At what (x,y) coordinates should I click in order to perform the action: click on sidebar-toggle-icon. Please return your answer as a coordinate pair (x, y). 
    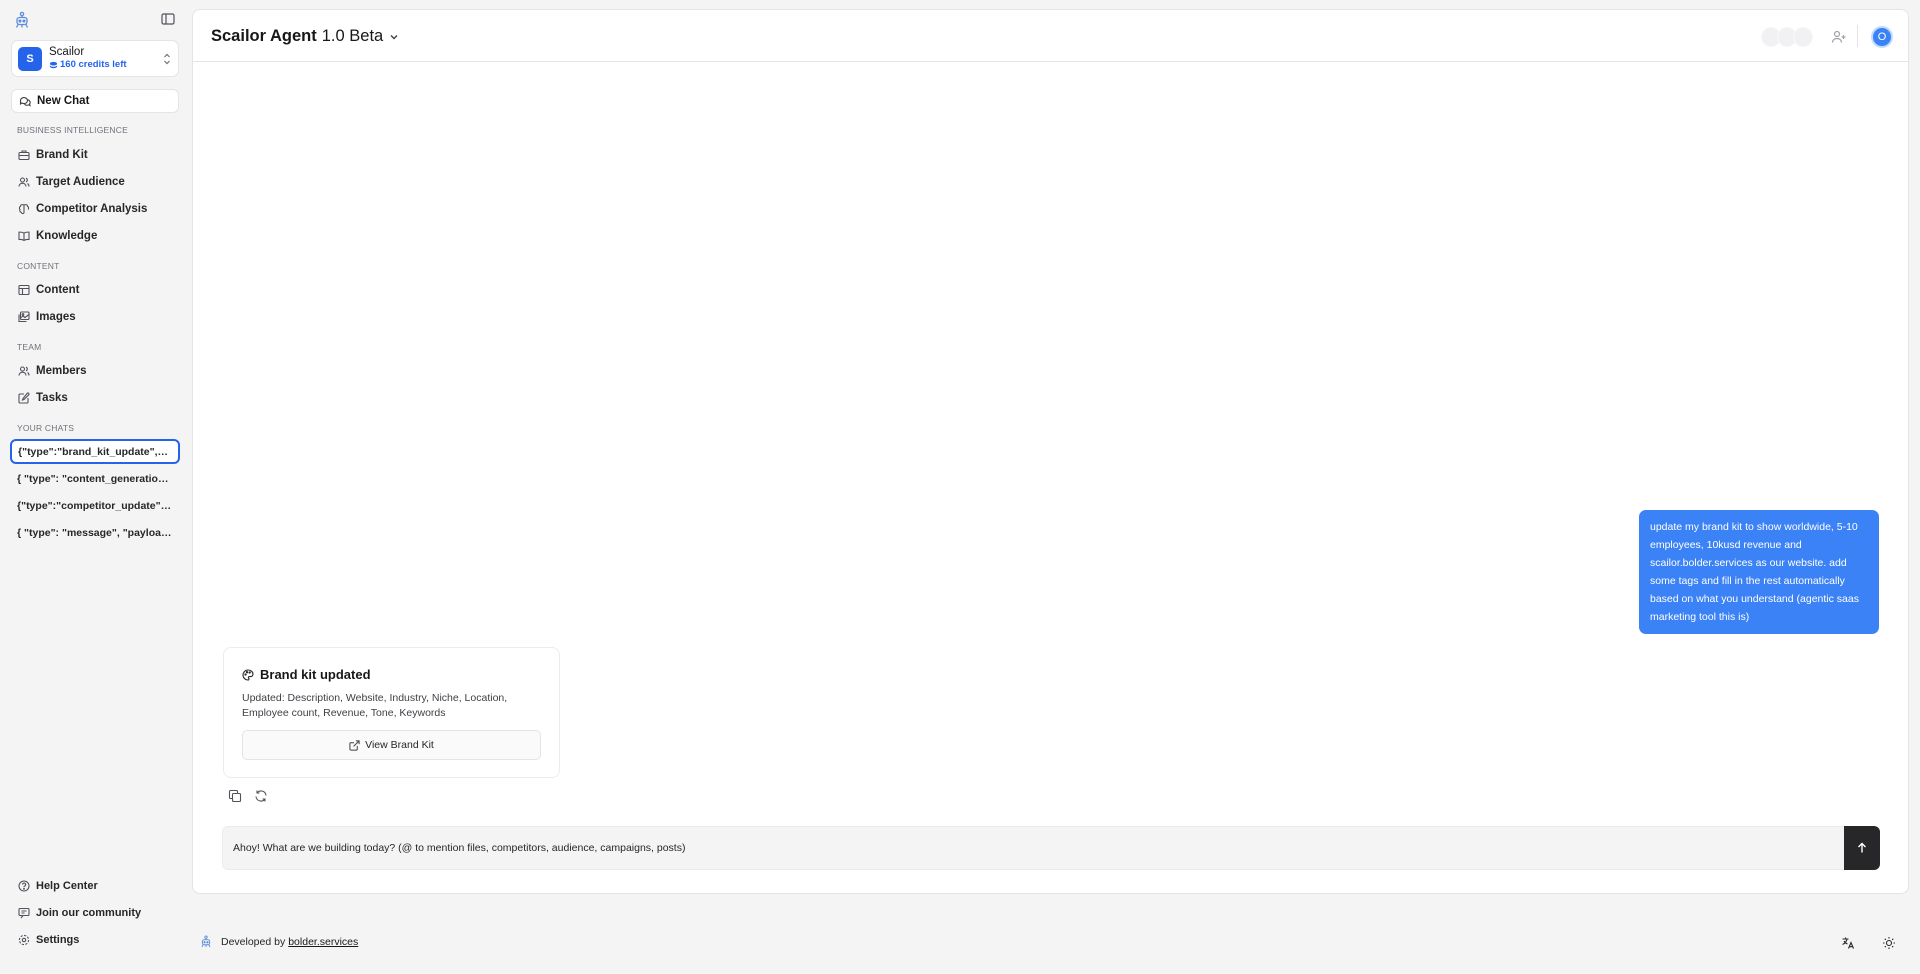
    Looking at the image, I should click on (168, 19).